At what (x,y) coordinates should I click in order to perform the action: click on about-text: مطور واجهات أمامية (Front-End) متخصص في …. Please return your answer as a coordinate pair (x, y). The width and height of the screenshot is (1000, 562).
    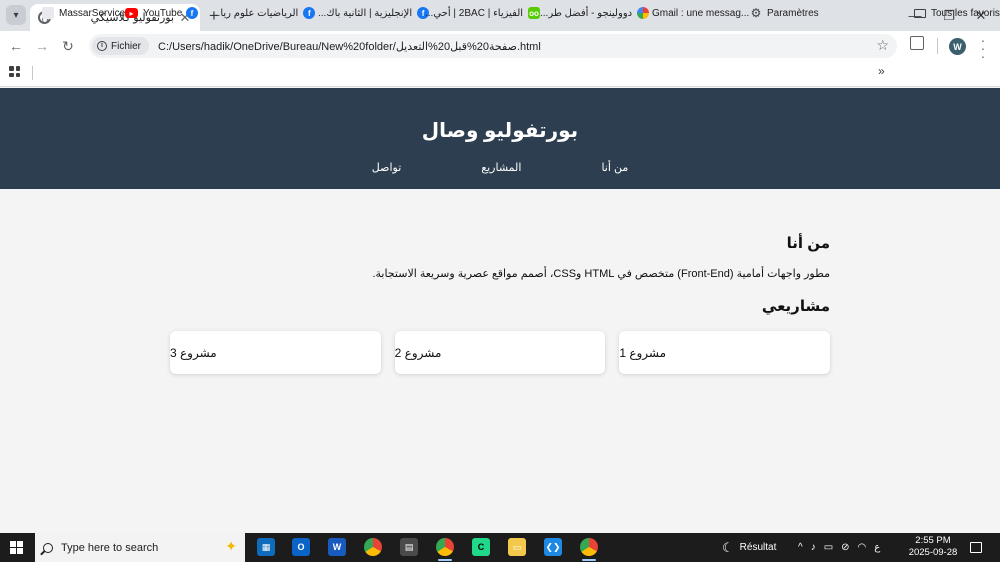
    Looking at the image, I should click on (601, 274).